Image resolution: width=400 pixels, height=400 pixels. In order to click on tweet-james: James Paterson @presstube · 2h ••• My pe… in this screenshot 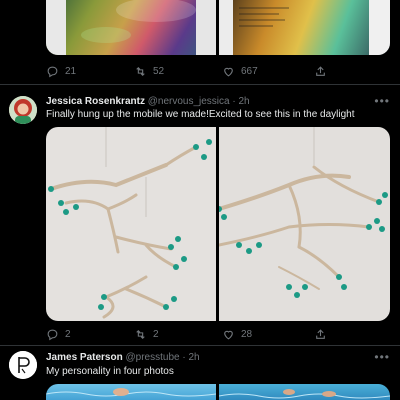, I will do `click(200, 373)`.